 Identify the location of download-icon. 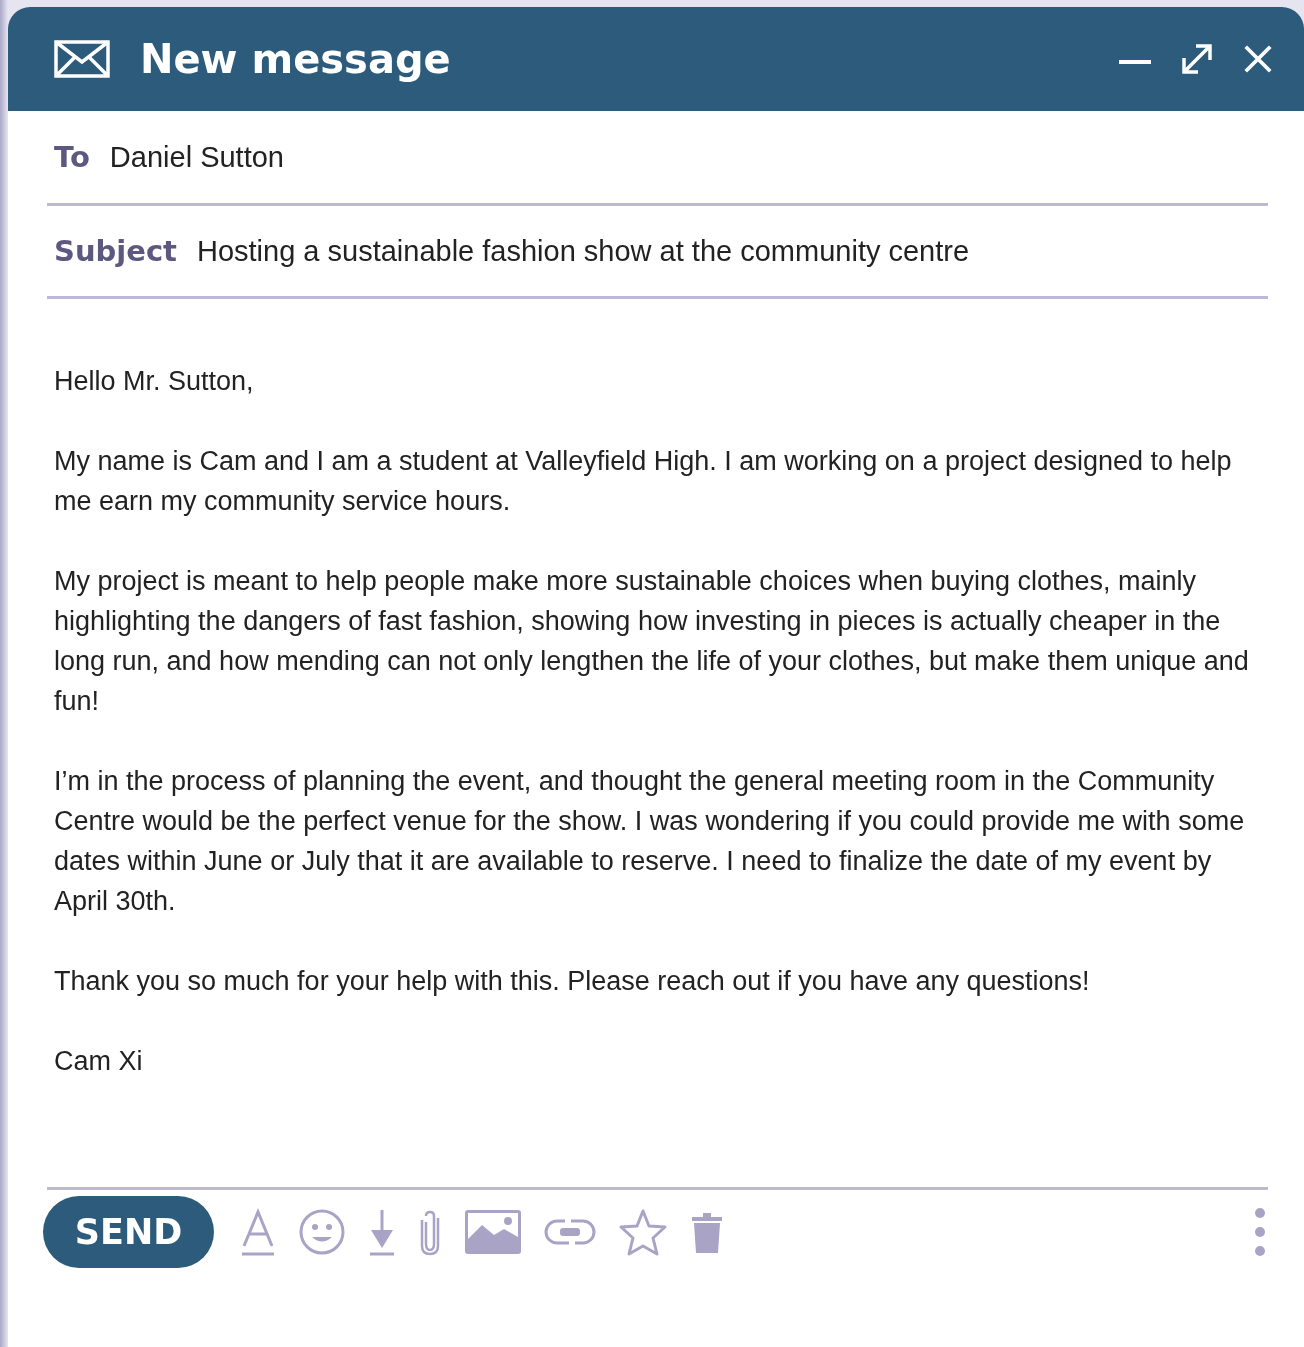
(382, 1232).